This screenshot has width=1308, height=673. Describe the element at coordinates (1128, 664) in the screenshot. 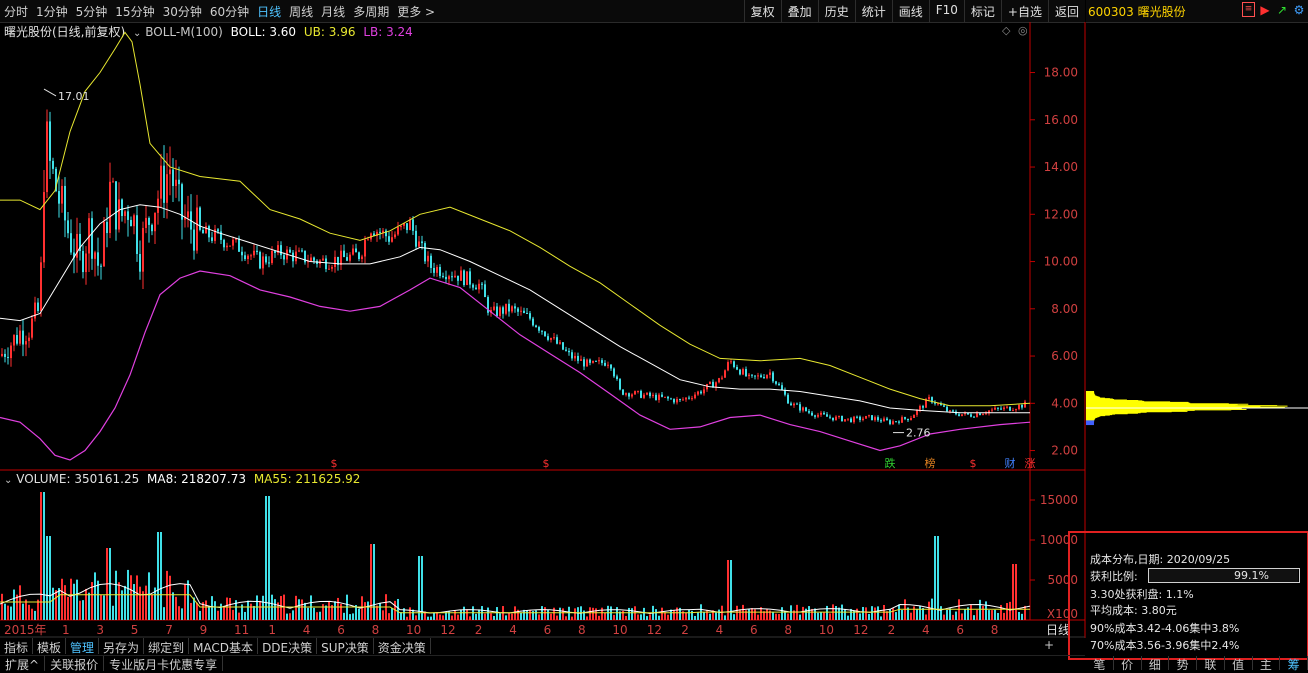

I see `right-tab: 价` at that location.